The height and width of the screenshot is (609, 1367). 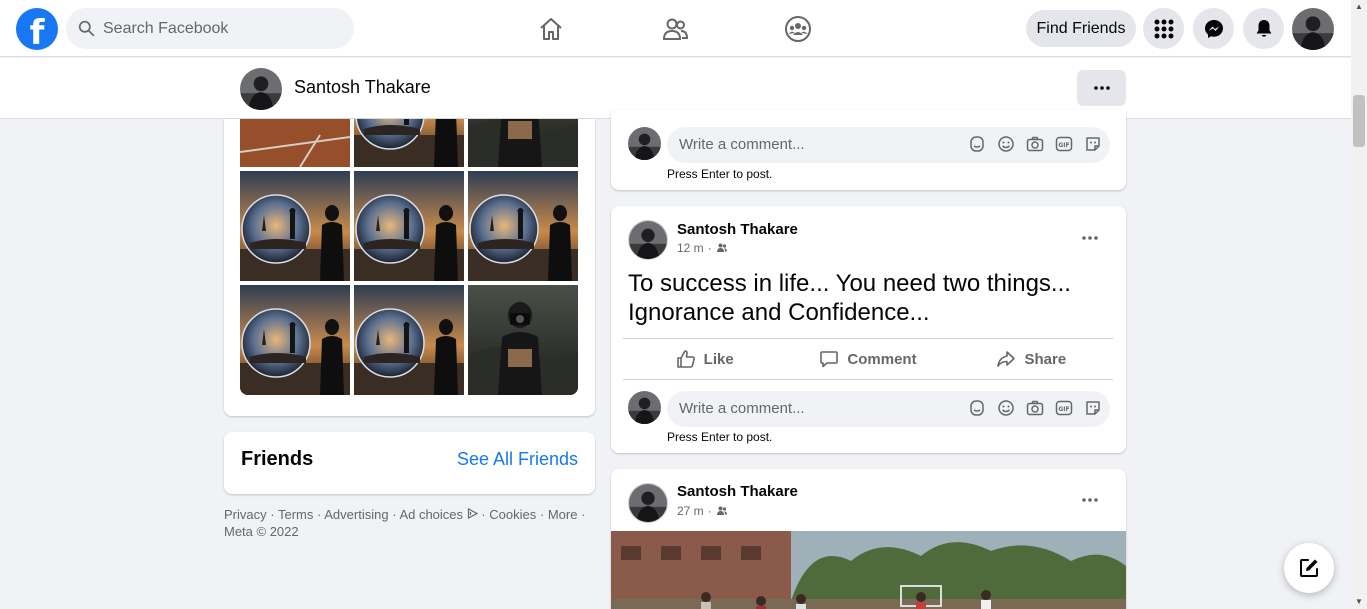 What do you see at coordinates (798, 29) in the screenshot?
I see `groups-tab` at bounding box center [798, 29].